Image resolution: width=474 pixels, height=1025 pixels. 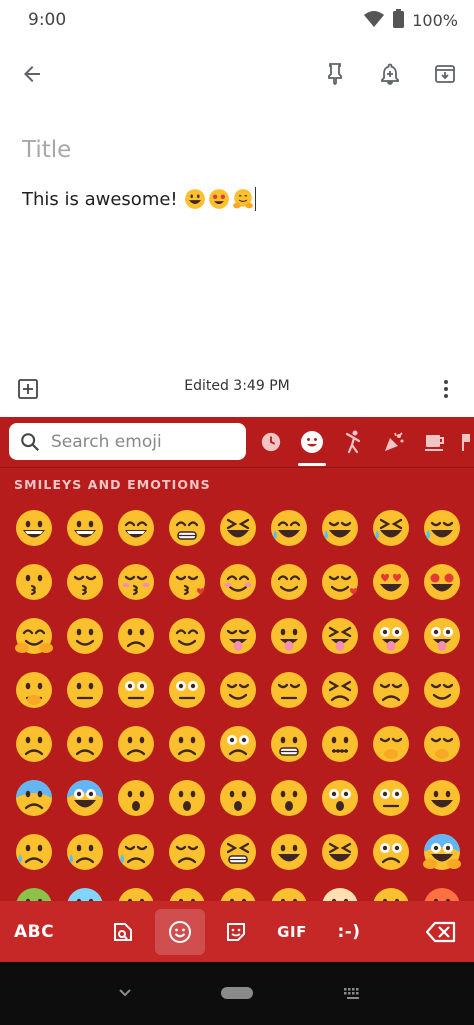 I want to click on tab-more-categories, so click(x=465, y=442).